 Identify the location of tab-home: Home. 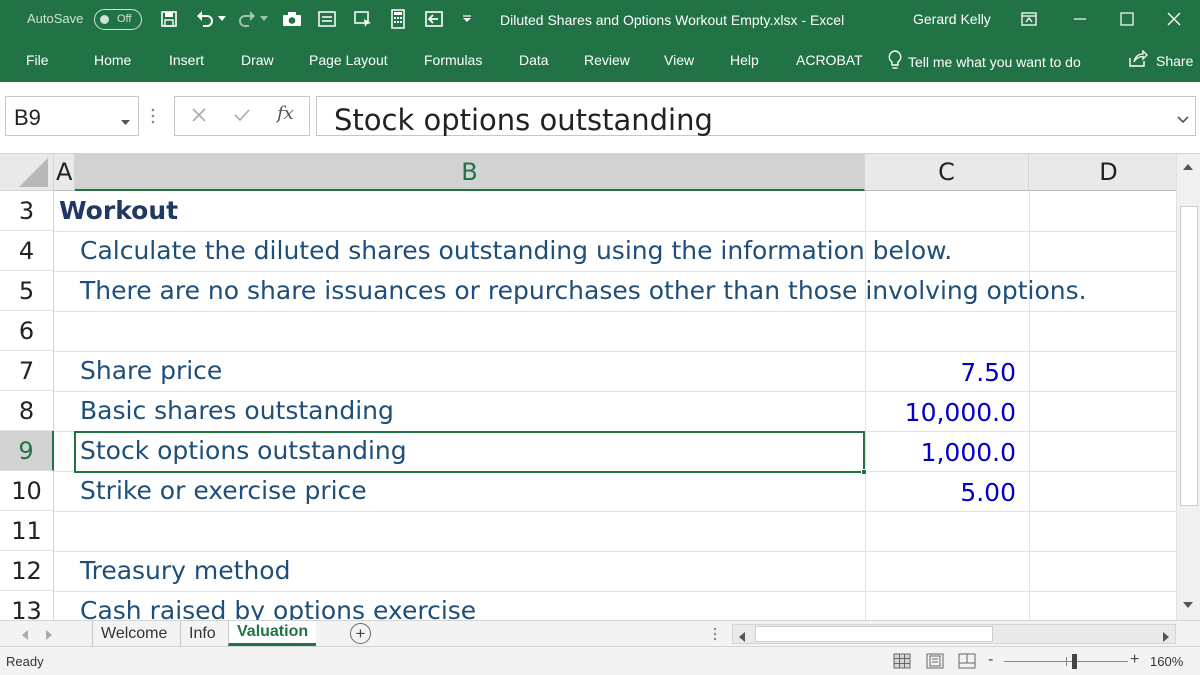
(112, 60).